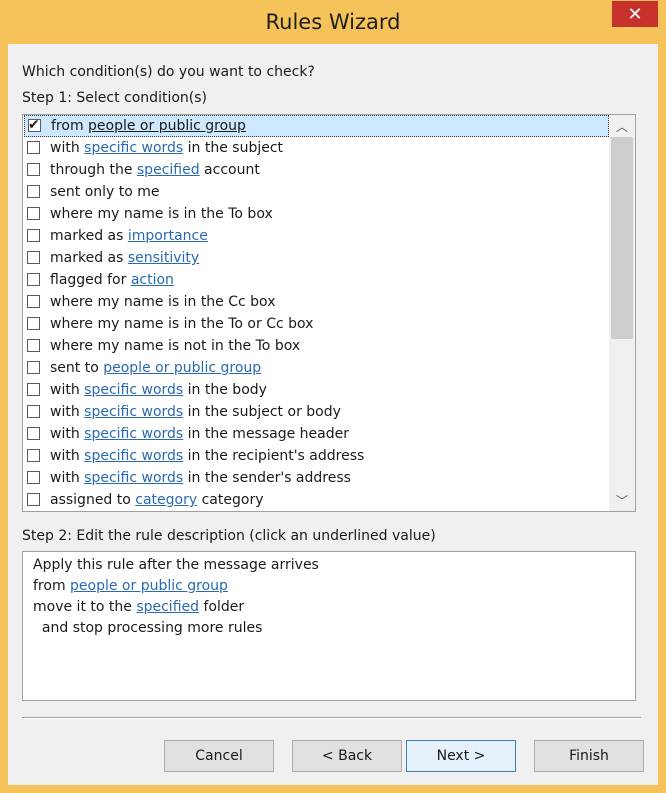 The image size is (666, 793). Describe the element at coordinates (148, 628) in the screenshot. I see `description-text: and stop processing more rules` at that location.